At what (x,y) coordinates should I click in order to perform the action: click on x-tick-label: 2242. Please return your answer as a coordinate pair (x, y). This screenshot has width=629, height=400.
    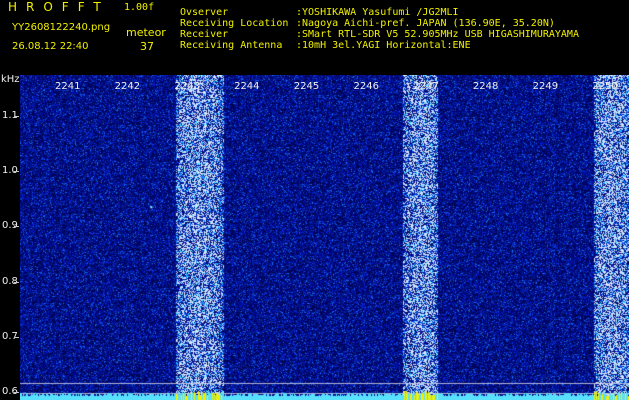
    Looking at the image, I should click on (127, 86).